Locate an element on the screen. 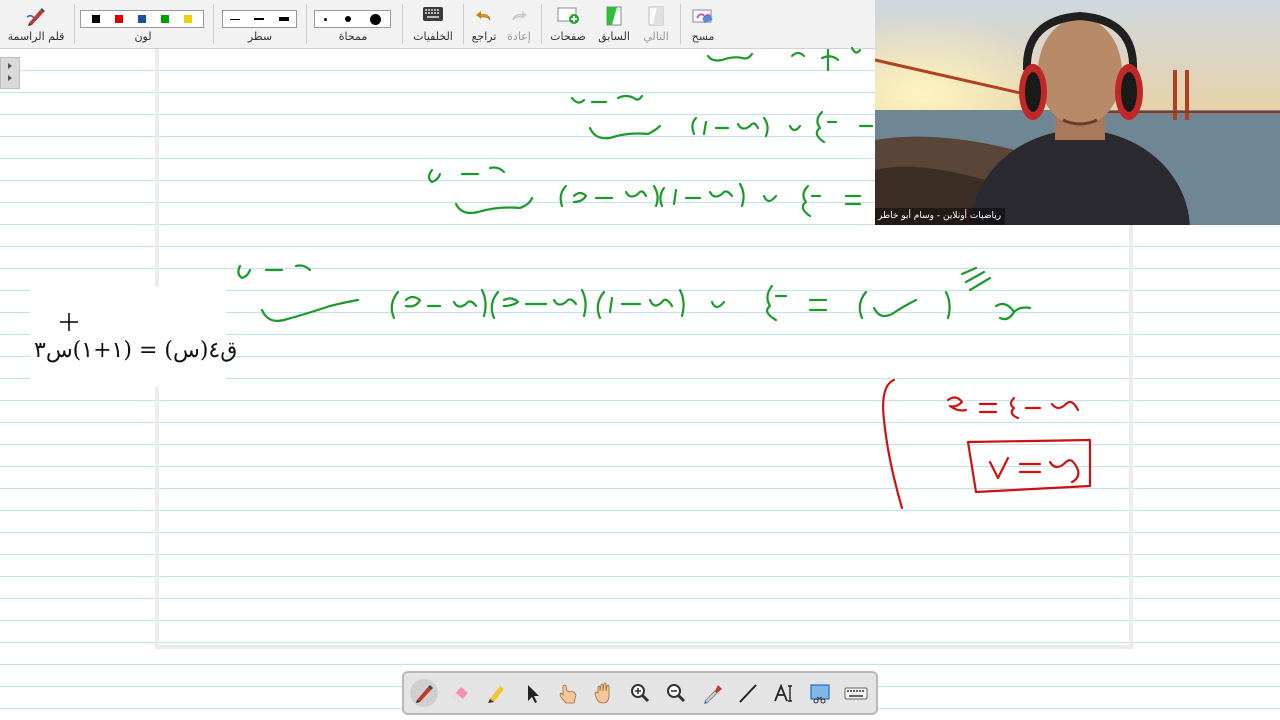 The image size is (1280, 720). pen-tool is located at coordinates (424, 693).